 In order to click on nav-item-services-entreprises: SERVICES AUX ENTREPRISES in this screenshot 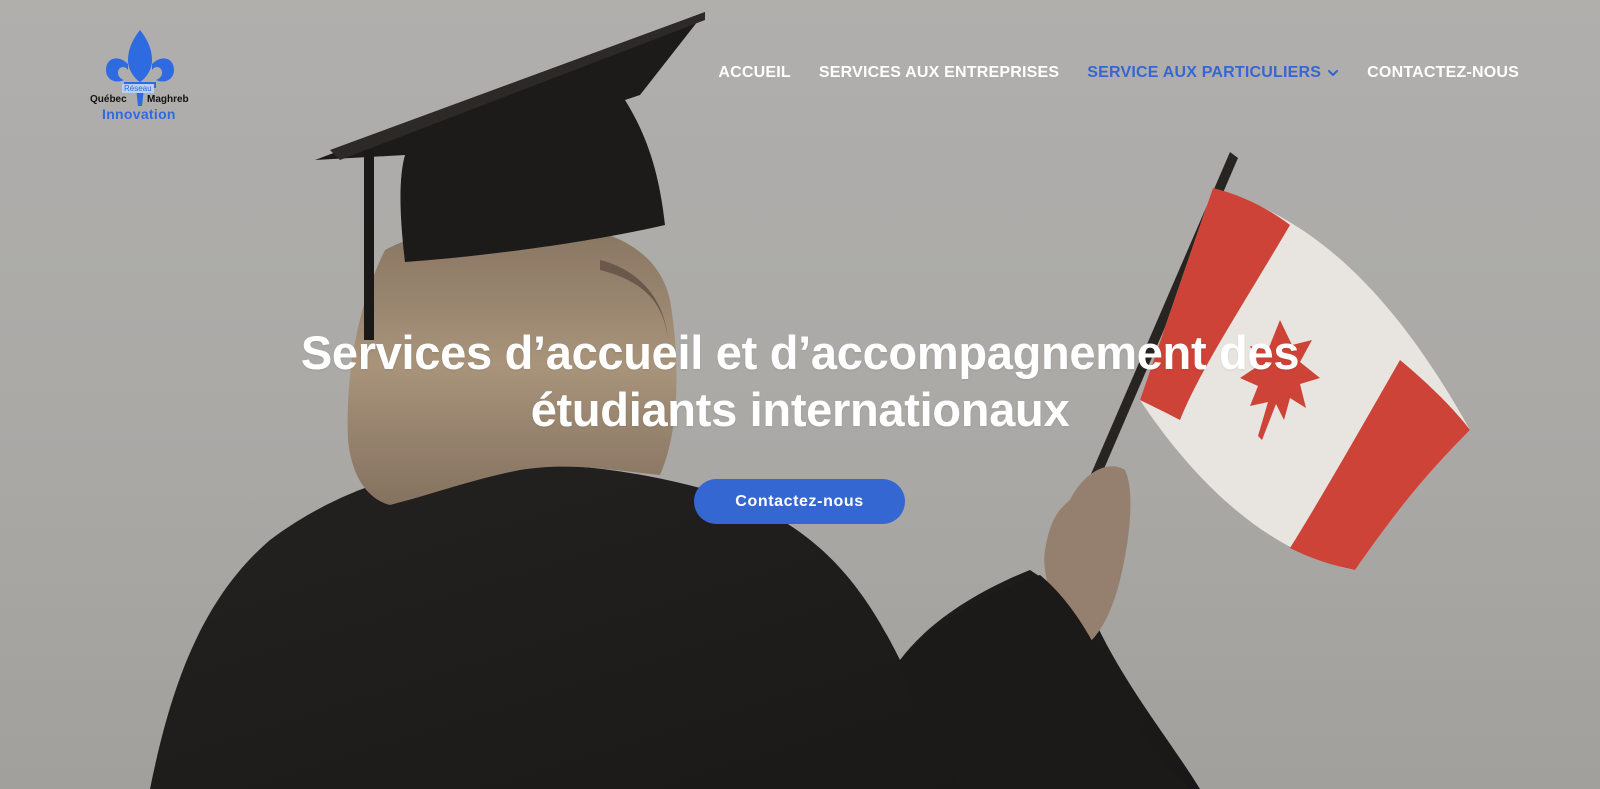, I will do `click(939, 73)`.